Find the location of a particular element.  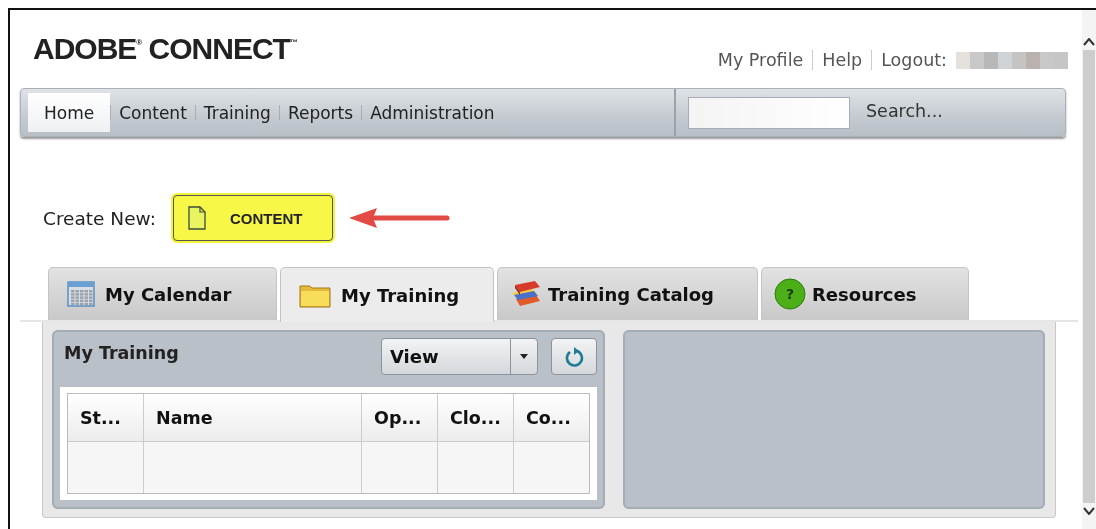

document-icon is located at coordinates (196, 218).